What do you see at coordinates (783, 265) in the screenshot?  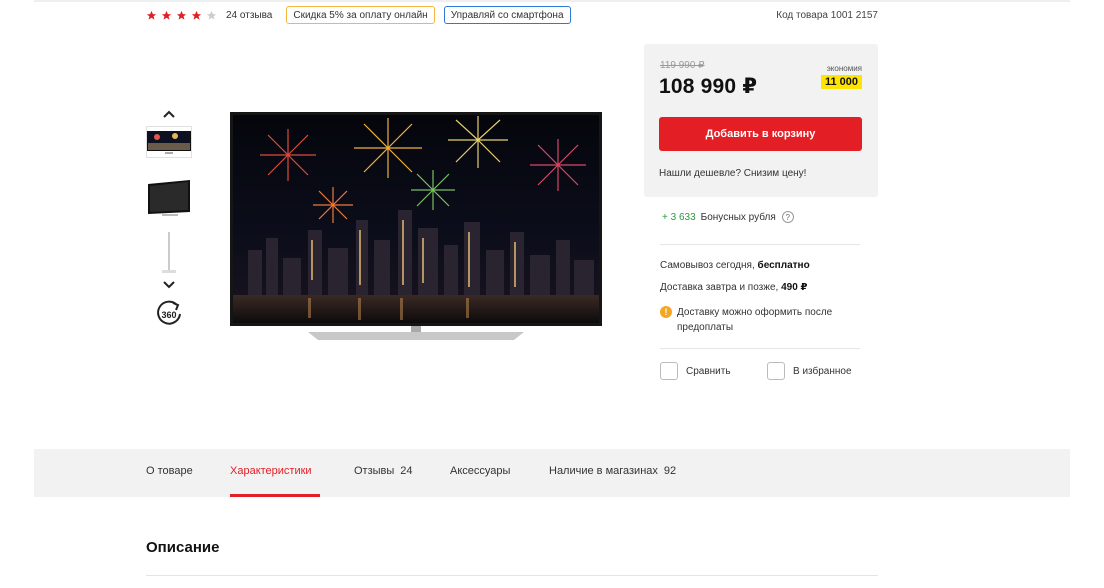 I see `pickup-value: бесплатно` at bounding box center [783, 265].